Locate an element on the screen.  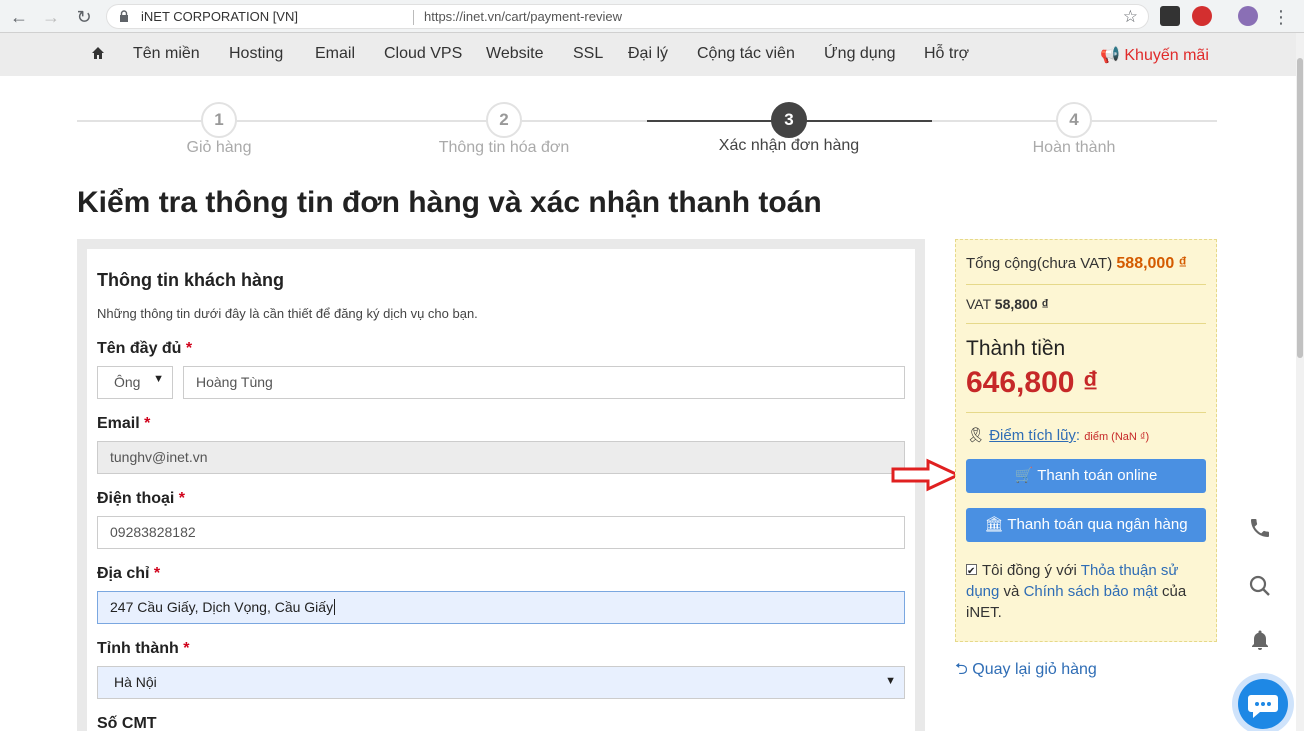
points-value: điểm (NaN ₫) is located at coordinates (1117, 437).